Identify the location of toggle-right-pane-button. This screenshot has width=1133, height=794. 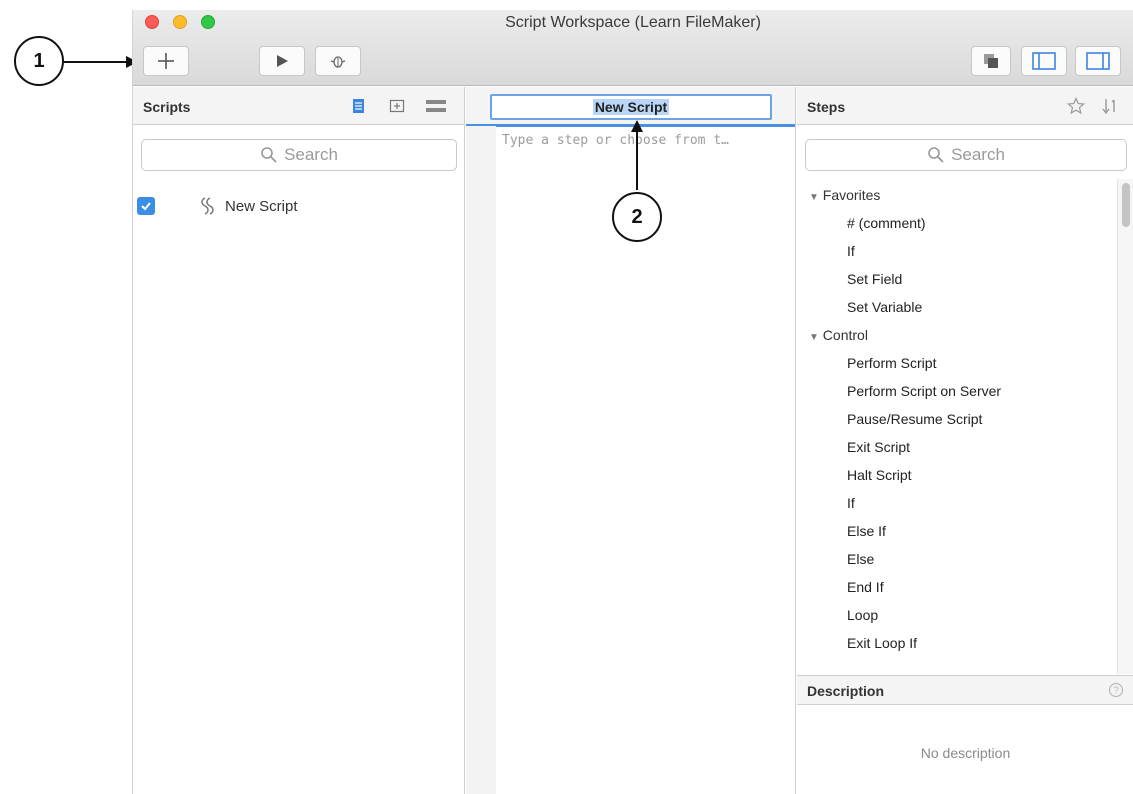
(1098, 61).